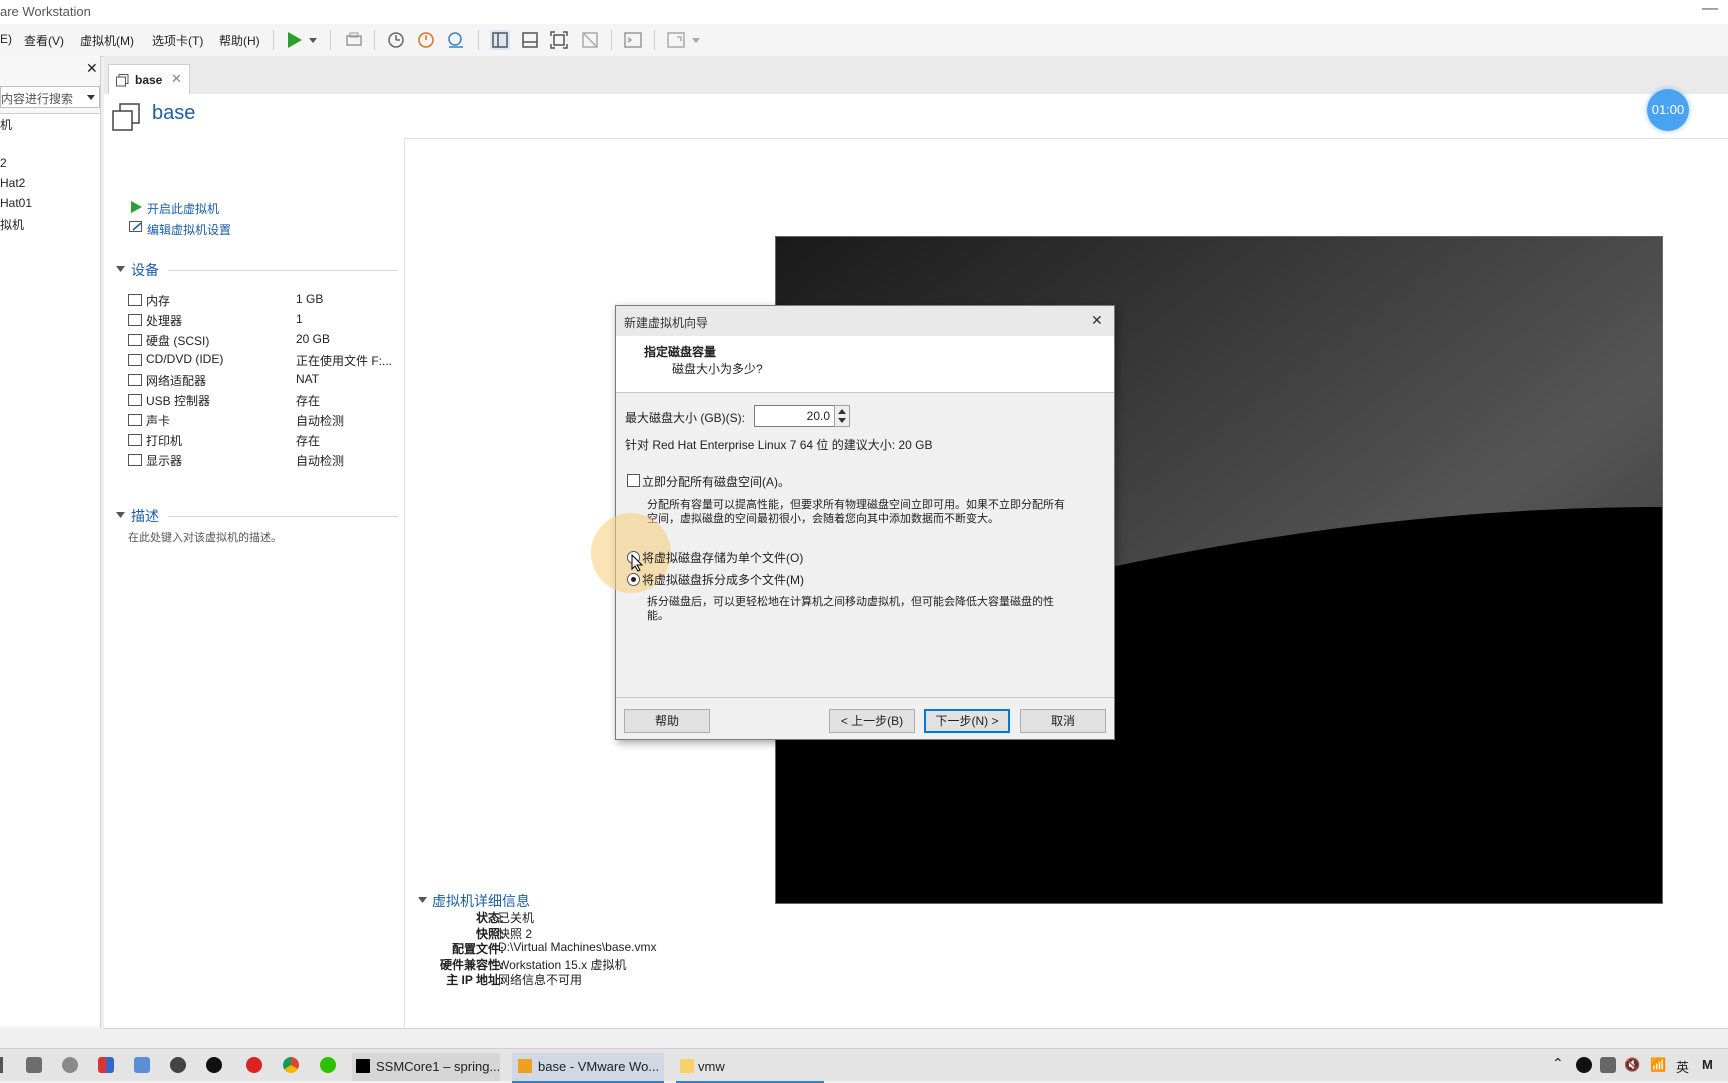 The image size is (1728, 1083). Describe the element at coordinates (328, 1065) in the screenshot. I see `wechat-icon` at that location.